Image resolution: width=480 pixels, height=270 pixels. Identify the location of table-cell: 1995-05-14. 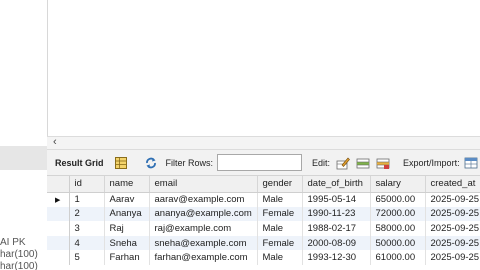
(336, 199).